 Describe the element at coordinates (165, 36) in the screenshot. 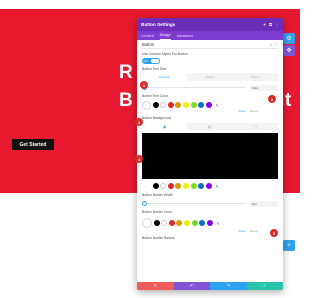

I see `tab-design: Design` at that location.